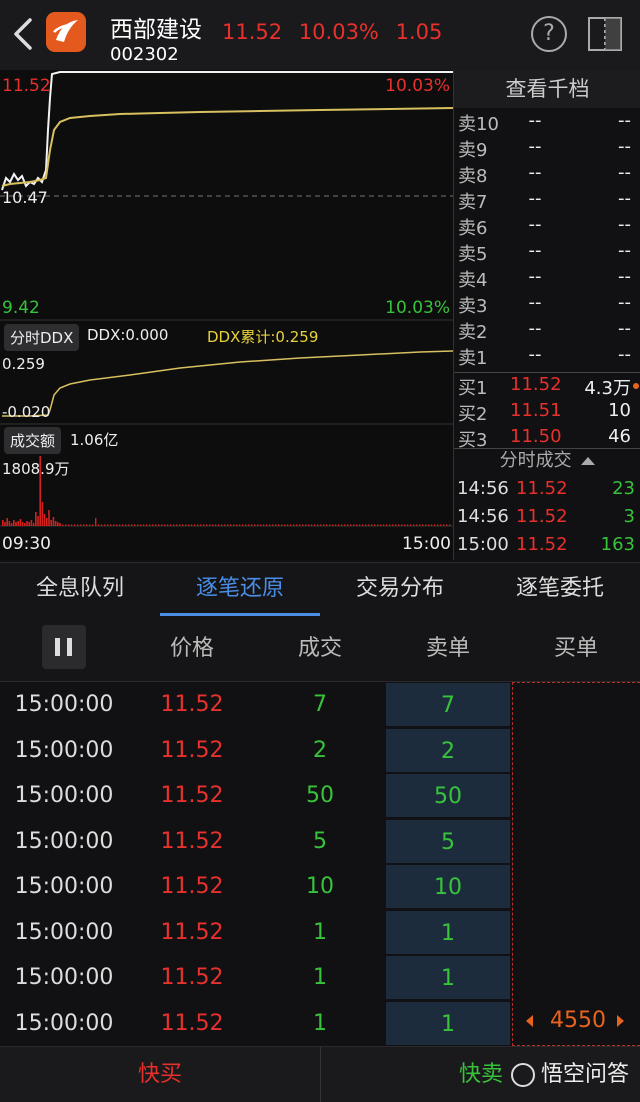 Image resolution: width=640 pixels, height=1102 pixels. I want to click on bid-label: 买1, so click(473, 388).